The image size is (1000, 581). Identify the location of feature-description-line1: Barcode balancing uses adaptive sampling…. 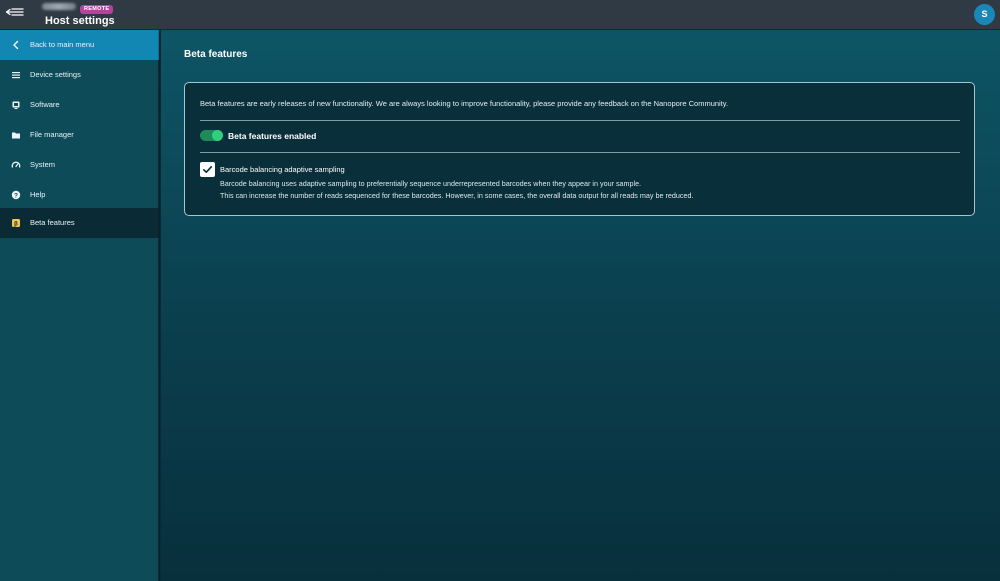
(431, 183).